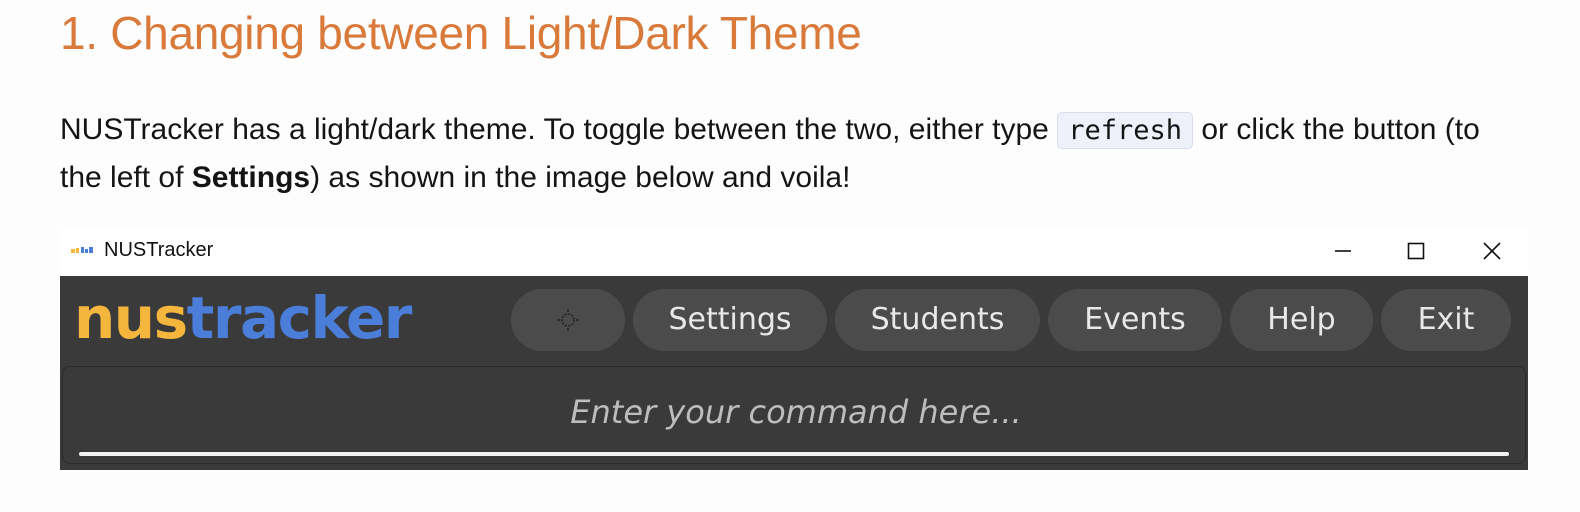  What do you see at coordinates (794, 252) in the screenshot?
I see `window-titlebar: NUSTracker` at bounding box center [794, 252].